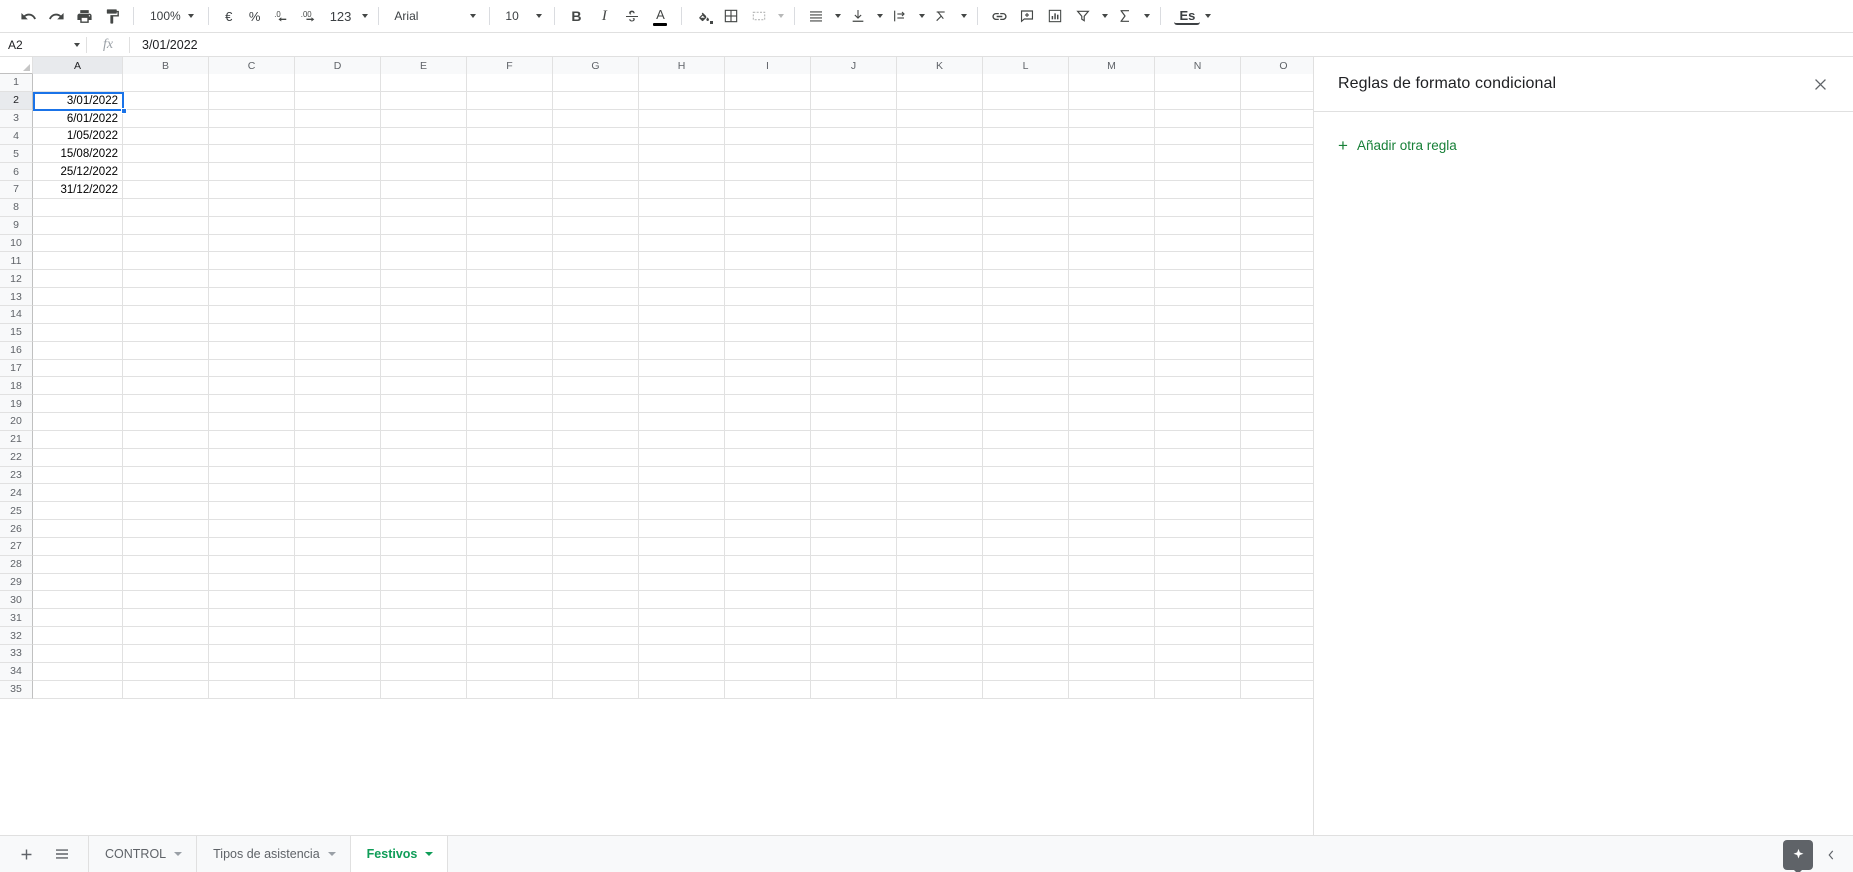  I want to click on cell-E33, so click(424, 654).